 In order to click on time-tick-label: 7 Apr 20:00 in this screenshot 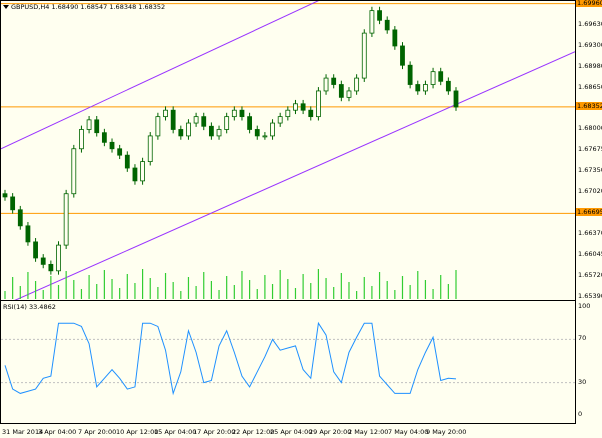, I will do `click(97, 432)`.